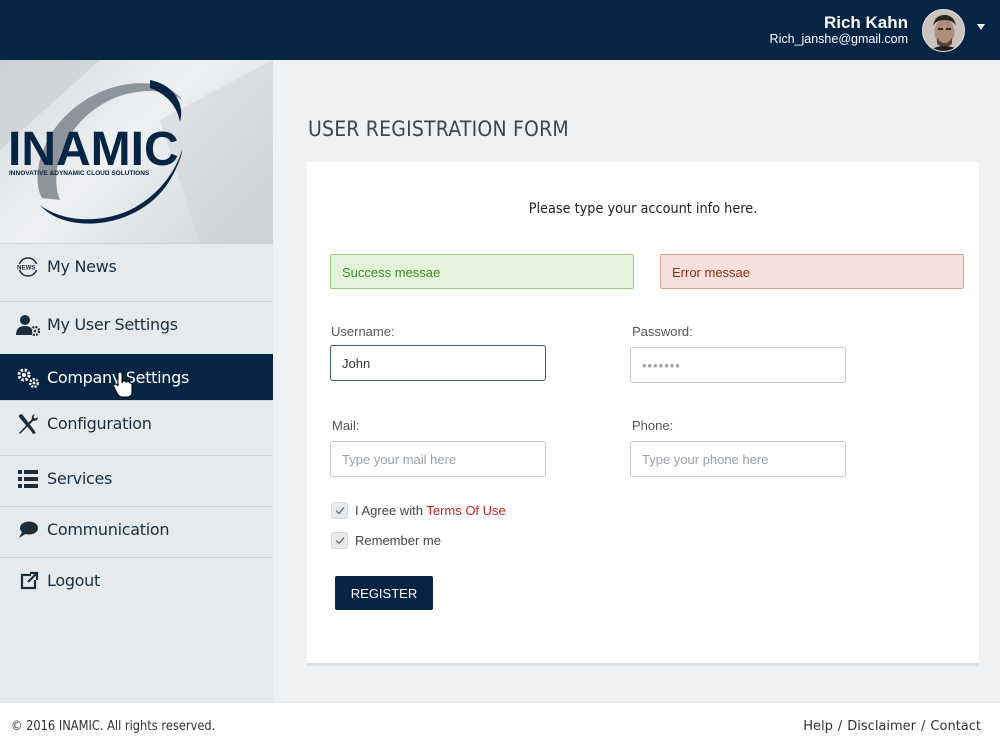 The width and height of the screenshot is (1000, 753). What do you see at coordinates (738, 365) in the screenshot?
I see `password-input` at bounding box center [738, 365].